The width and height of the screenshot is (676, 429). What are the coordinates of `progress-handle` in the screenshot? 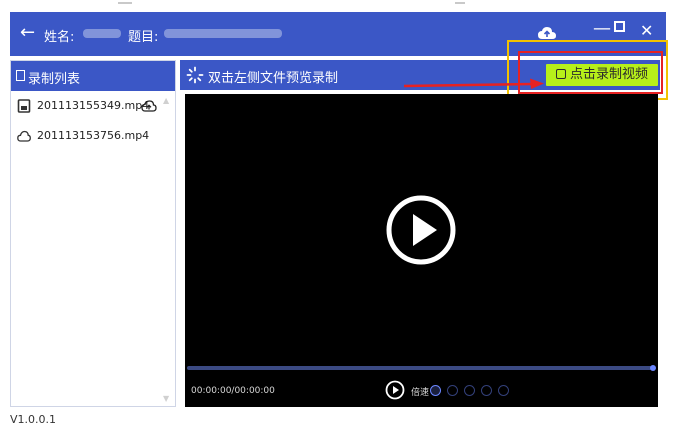 It's located at (653, 368).